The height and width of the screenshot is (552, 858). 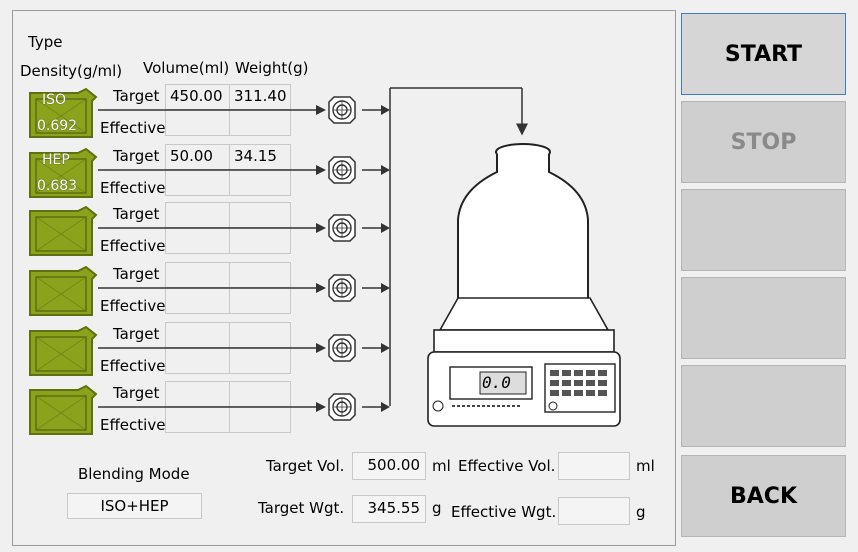 I want to click on target-wgt-field: 345.55, so click(x=389, y=509).